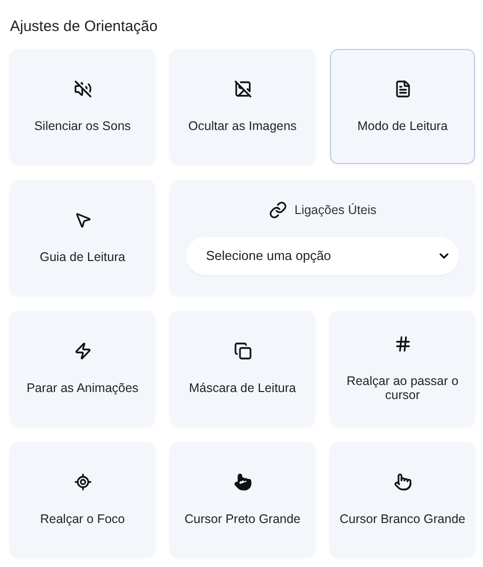 This screenshot has height=567, width=483. Describe the element at coordinates (242, 499) in the screenshot. I see `option-tile: Cursor Preto Grande` at that location.